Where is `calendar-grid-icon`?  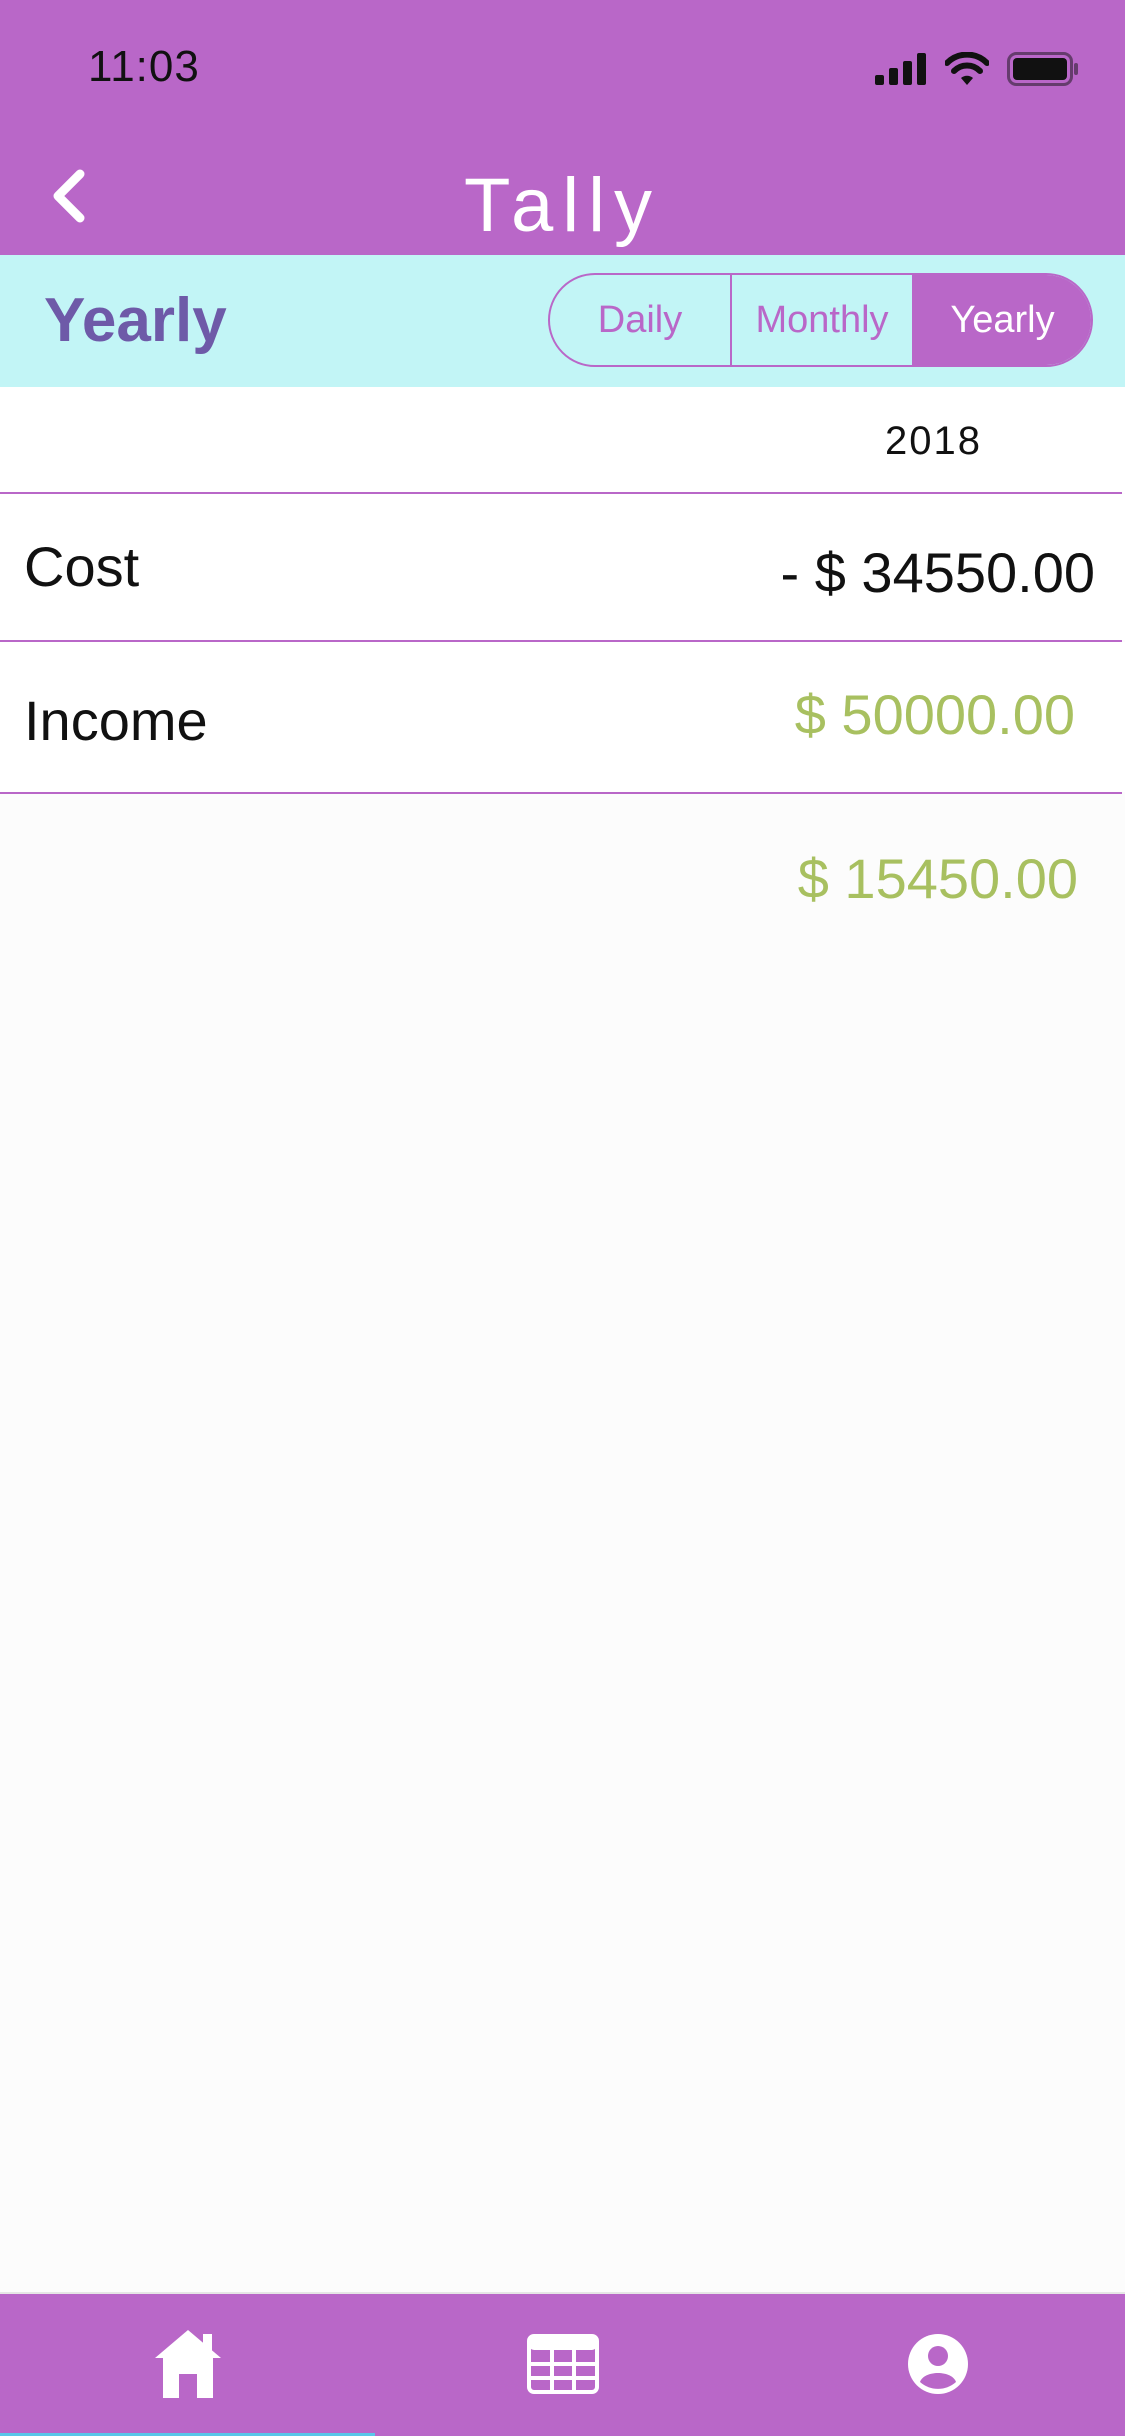 calendar-grid-icon is located at coordinates (562, 2366).